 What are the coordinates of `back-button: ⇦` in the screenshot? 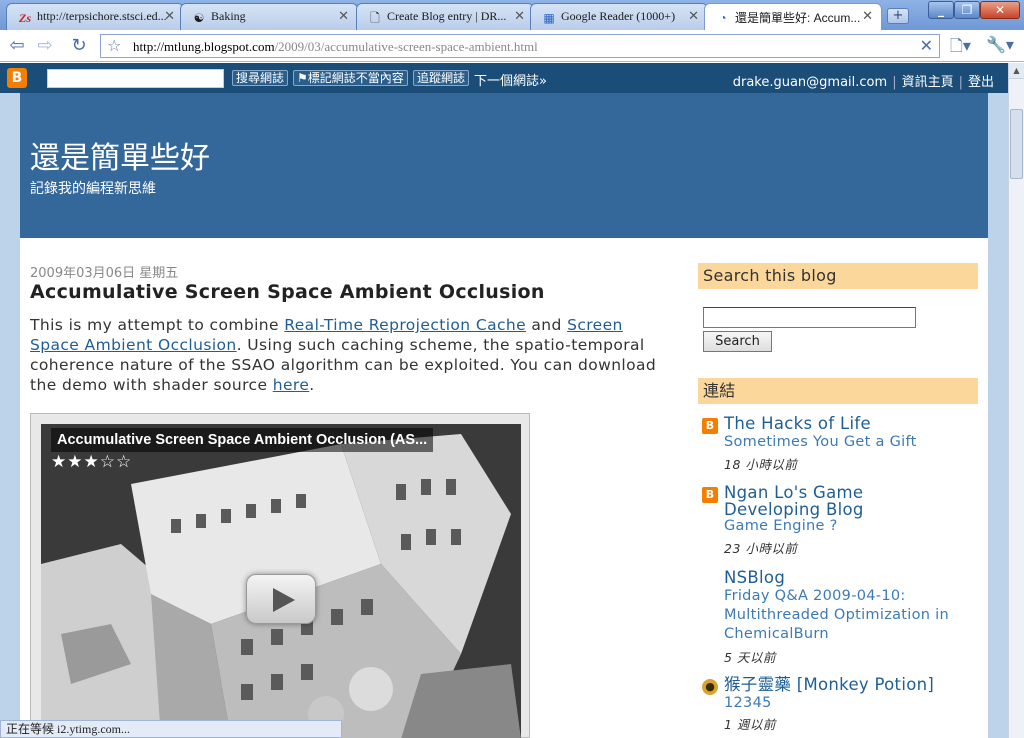 It's located at (17, 46).